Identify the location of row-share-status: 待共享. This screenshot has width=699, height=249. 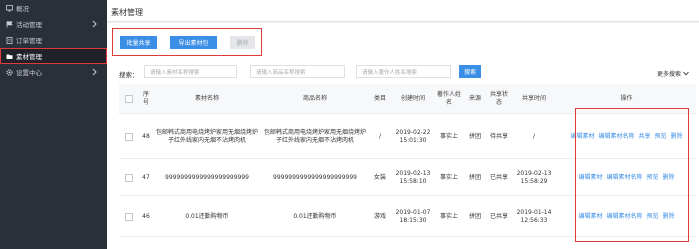
(498, 136).